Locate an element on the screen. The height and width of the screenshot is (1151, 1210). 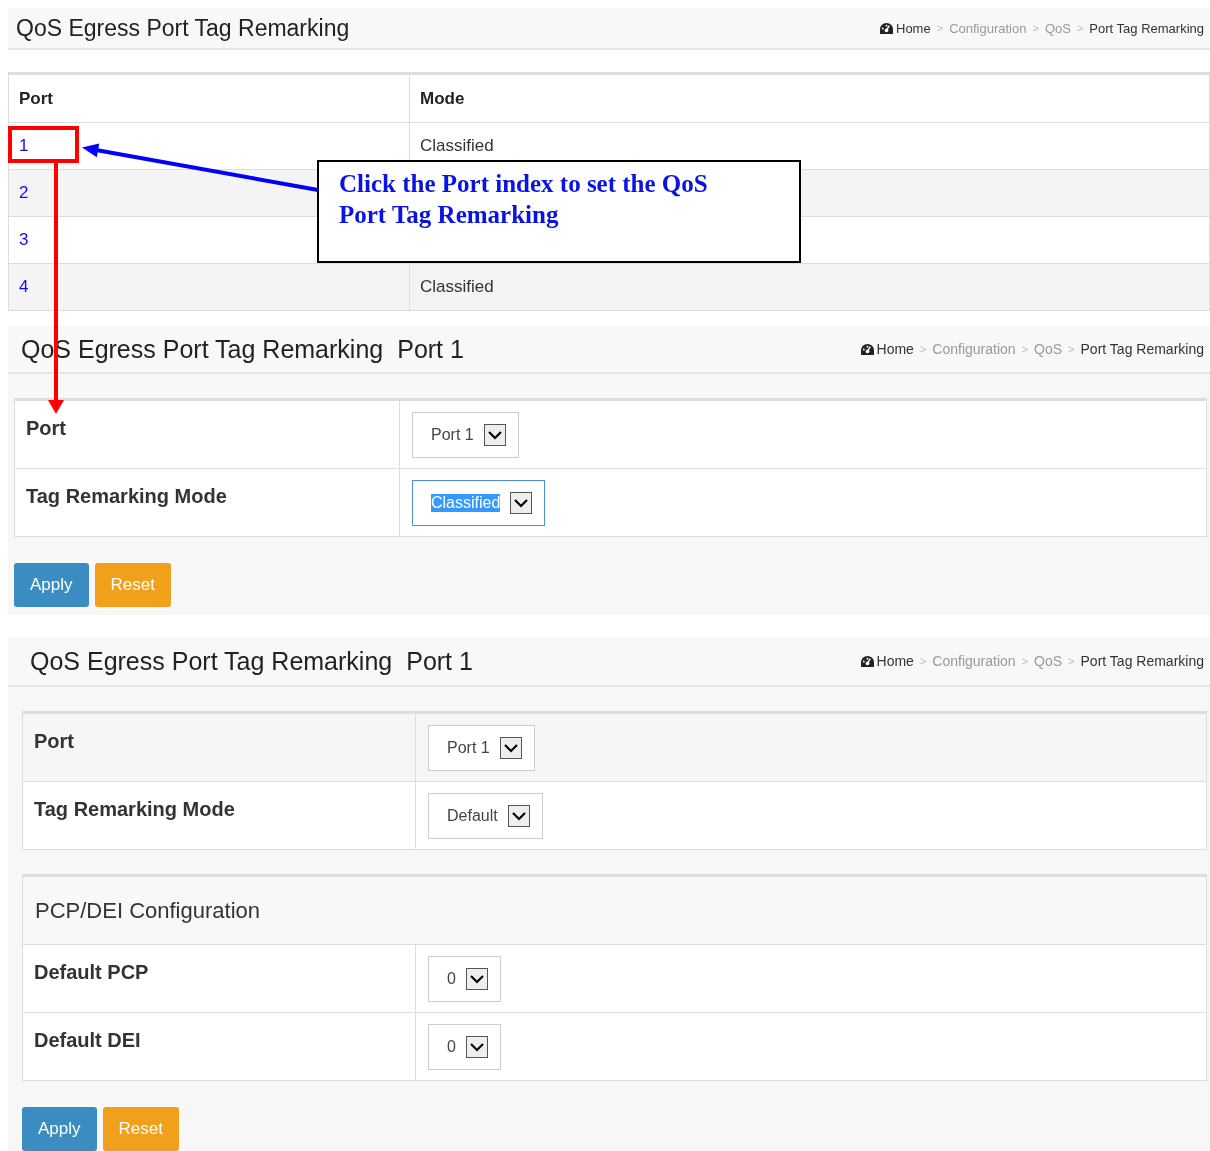
dropdown: Default is located at coordinates (485, 815).